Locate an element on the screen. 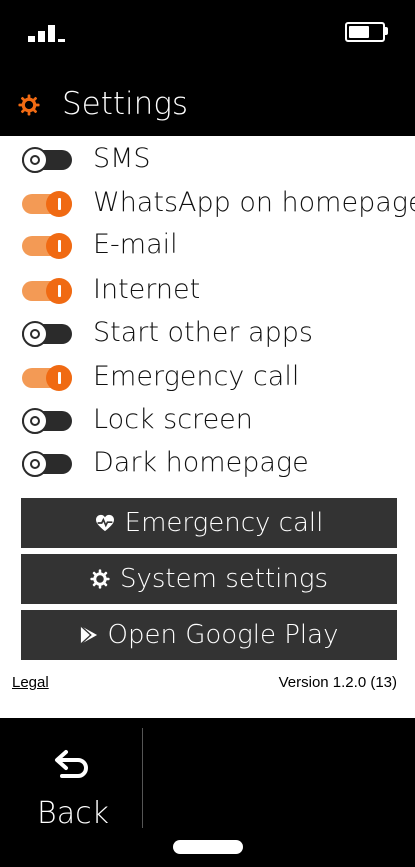  emergency-call-button-label: Emergency call is located at coordinates (224, 523).